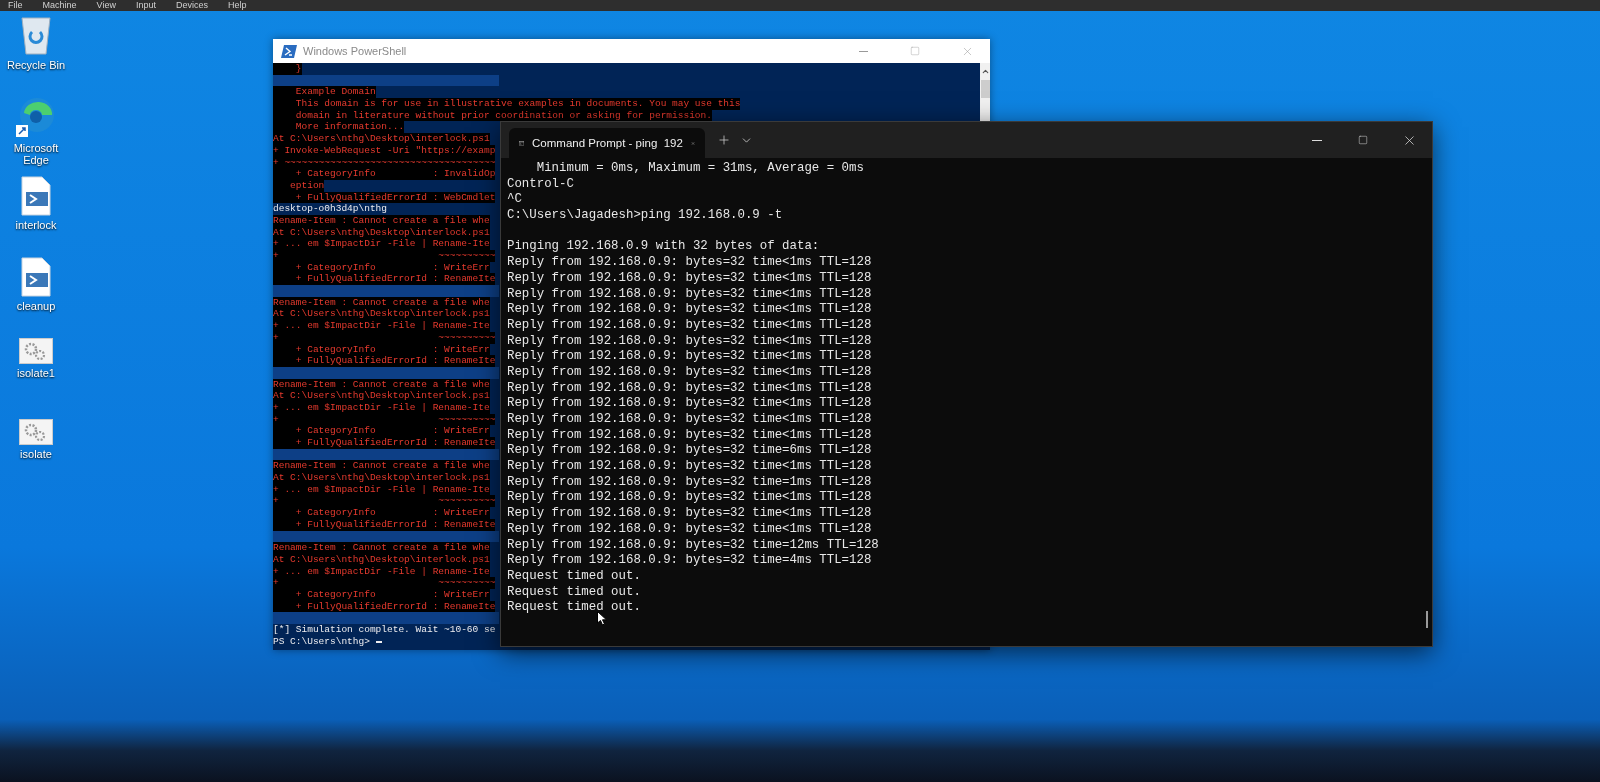 The width and height of the screenshot is (1600, 782). I want to click on desktop-icon-label: Recycle Bin, so click(36, 65).